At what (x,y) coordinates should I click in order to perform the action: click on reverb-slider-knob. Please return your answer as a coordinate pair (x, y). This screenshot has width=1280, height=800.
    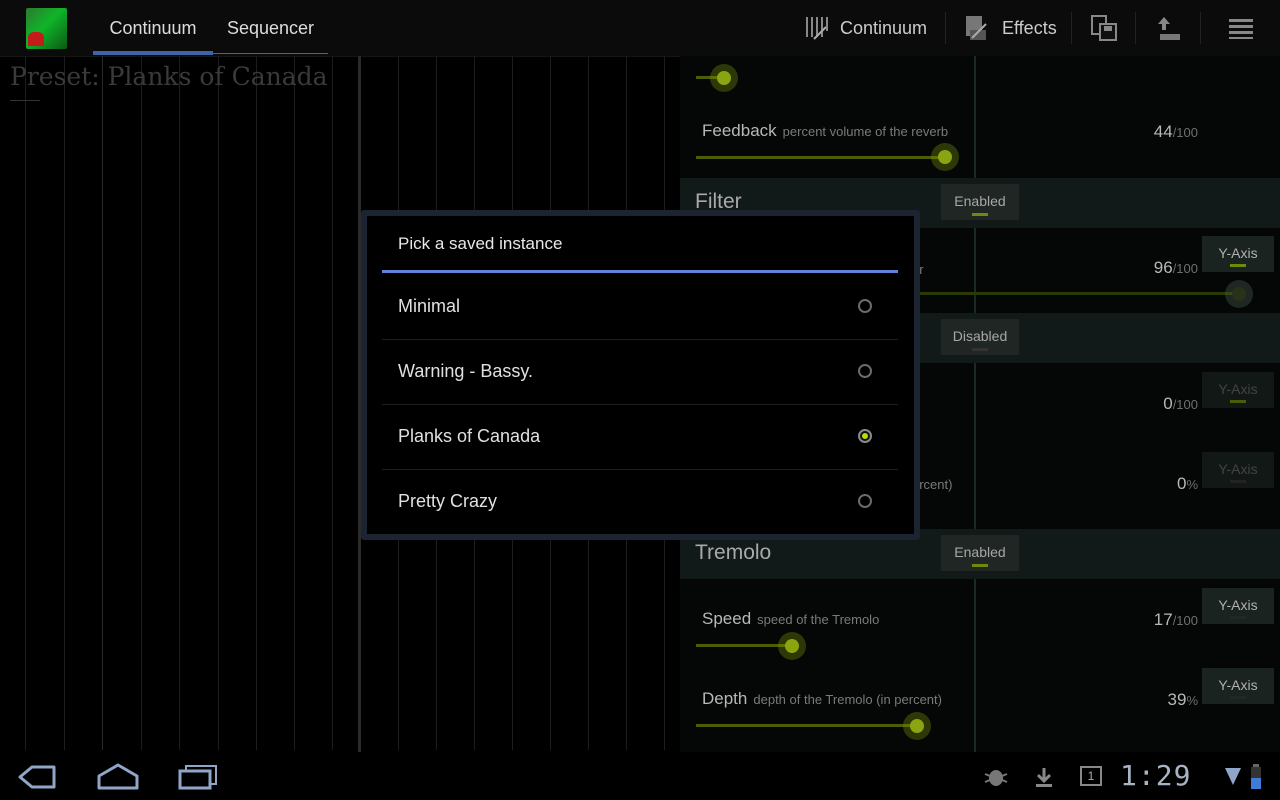
    Looking at the image, I should click on (724, 78).